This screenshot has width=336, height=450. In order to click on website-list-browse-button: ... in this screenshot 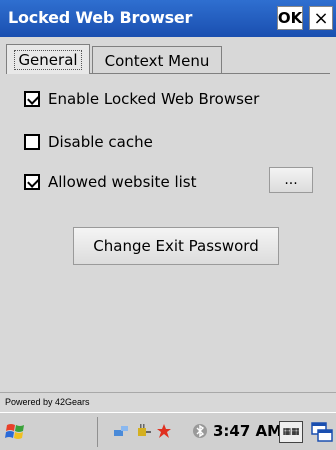, I will do `click(291, 180)`.